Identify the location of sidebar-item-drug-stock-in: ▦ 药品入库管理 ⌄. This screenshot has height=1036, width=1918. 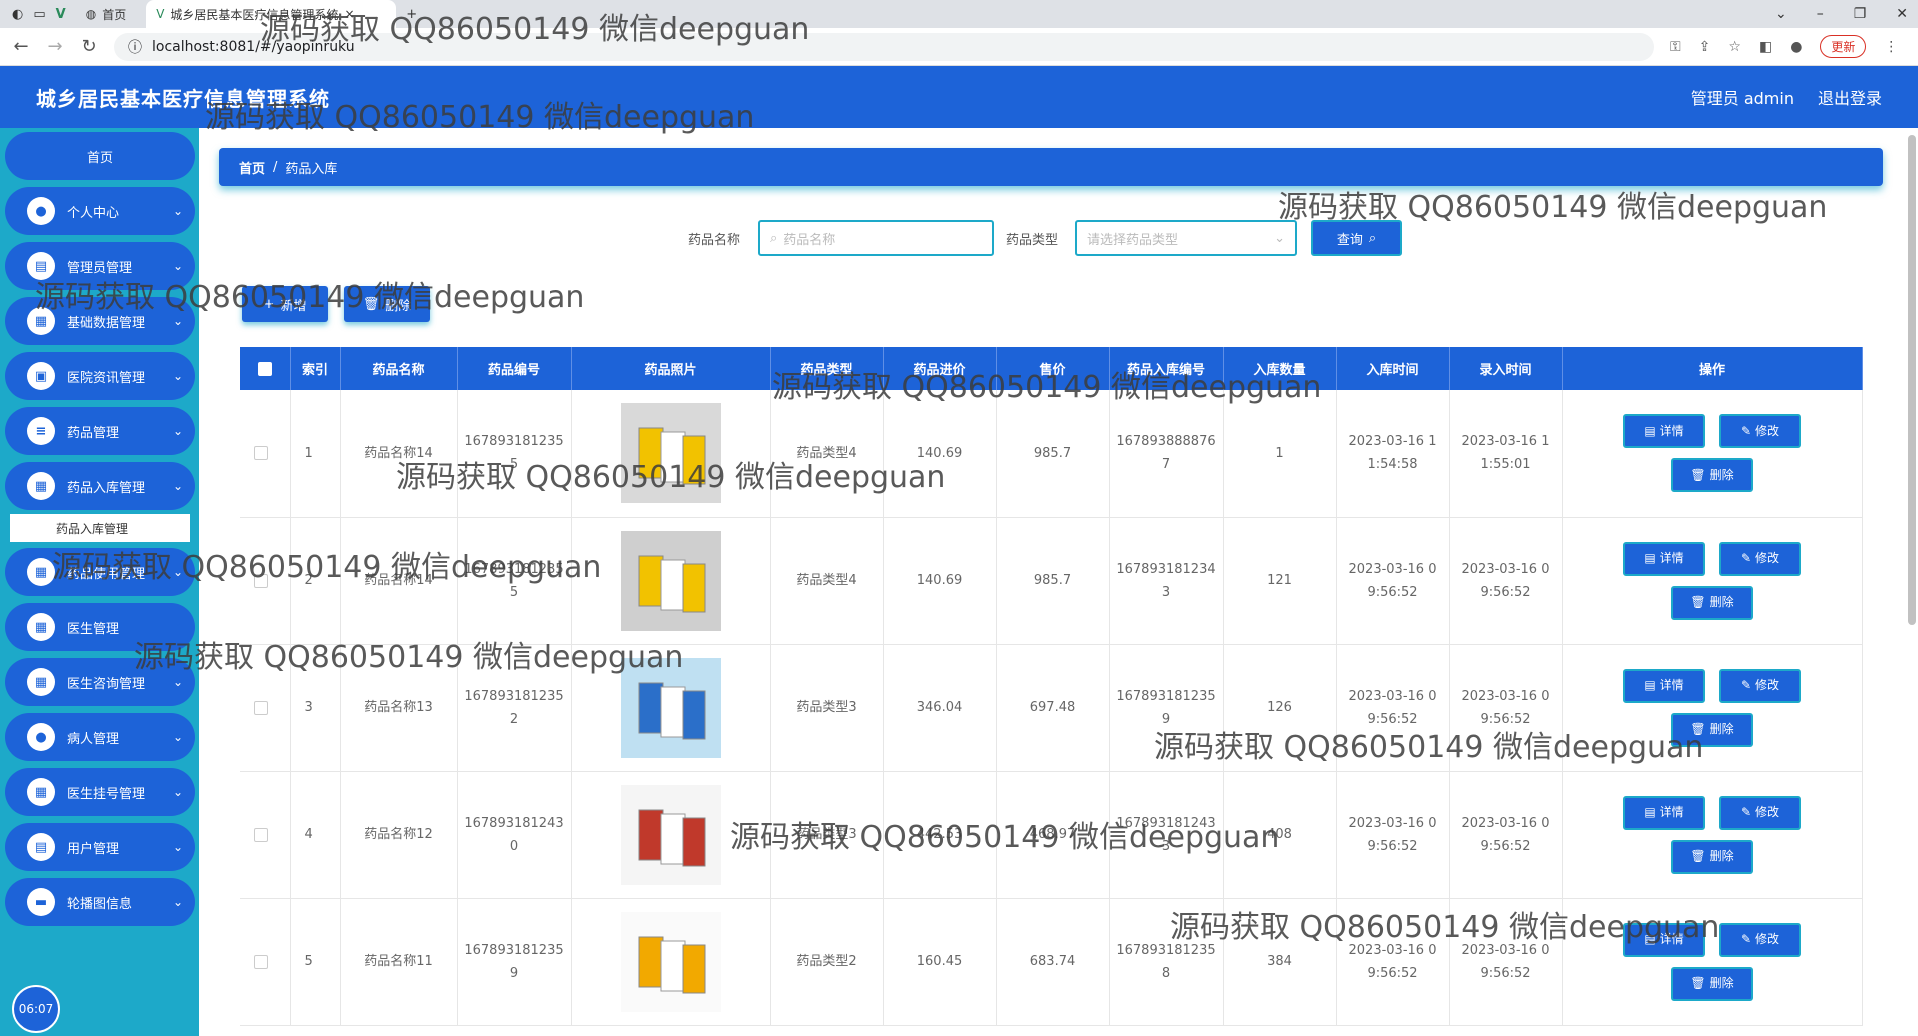
(100, 486).